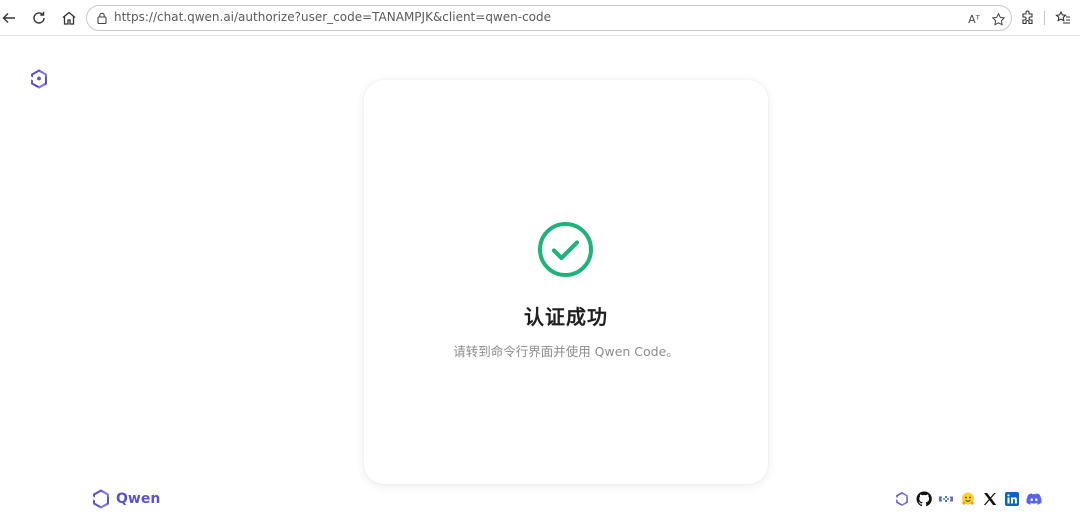  Describe the element at coordinates (566, 317) in the screenshot. I see `page-title: 认证成功` at that location.